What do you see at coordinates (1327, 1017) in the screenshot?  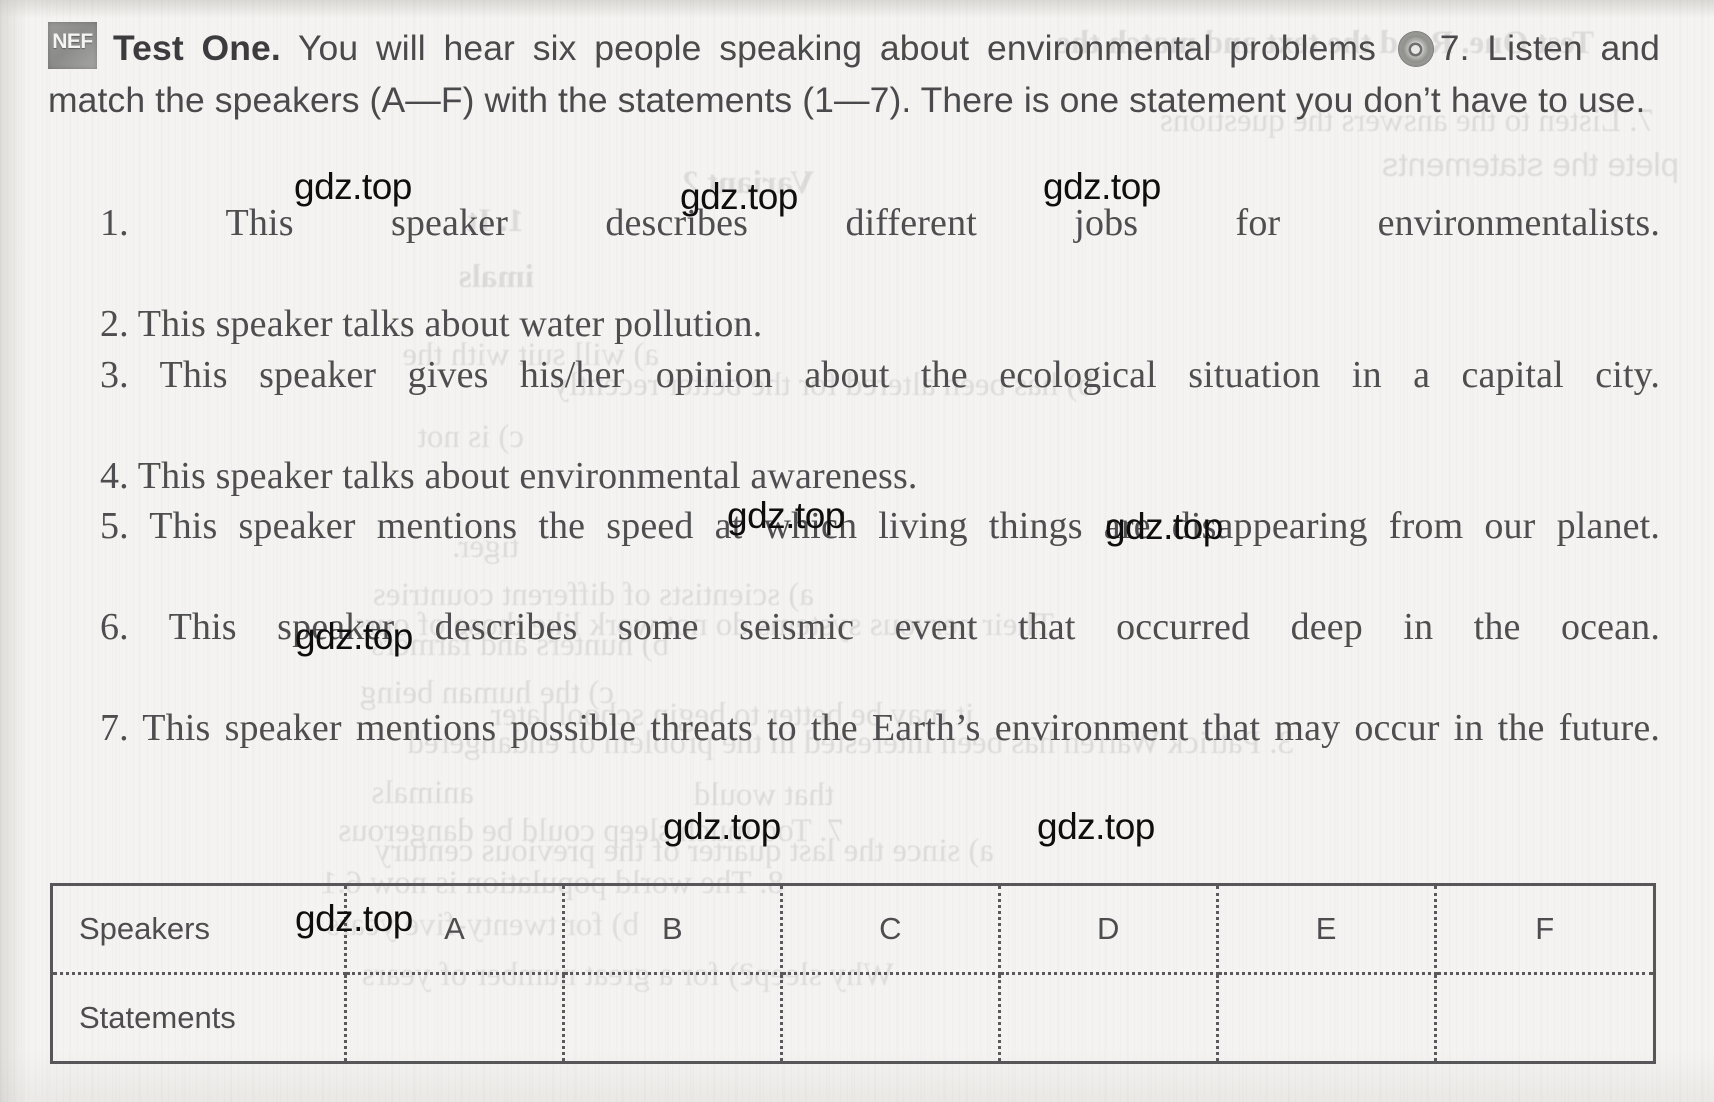 I see `statement-answer-e` at bounding box center [1327, 1017].